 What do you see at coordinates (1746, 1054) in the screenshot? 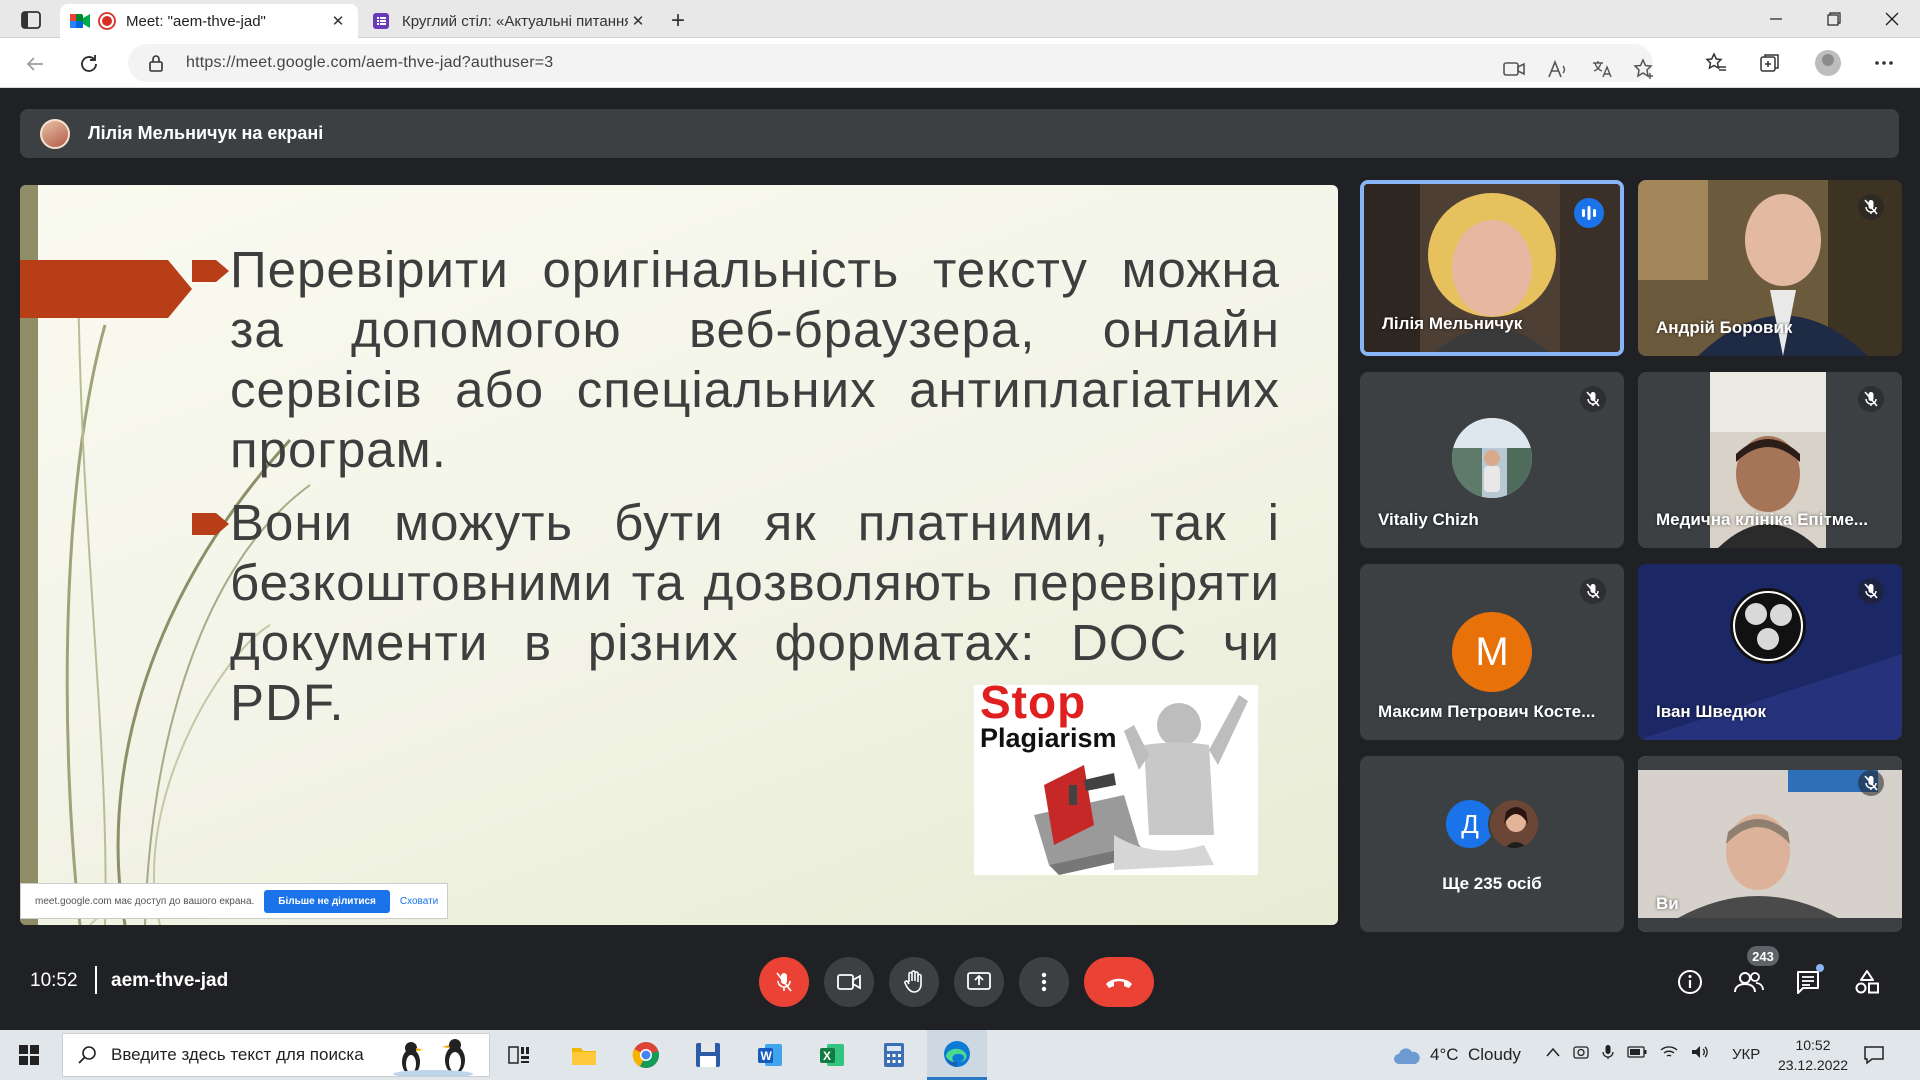
I see `input-language: УКР` at bounding box center [1746, 1054].